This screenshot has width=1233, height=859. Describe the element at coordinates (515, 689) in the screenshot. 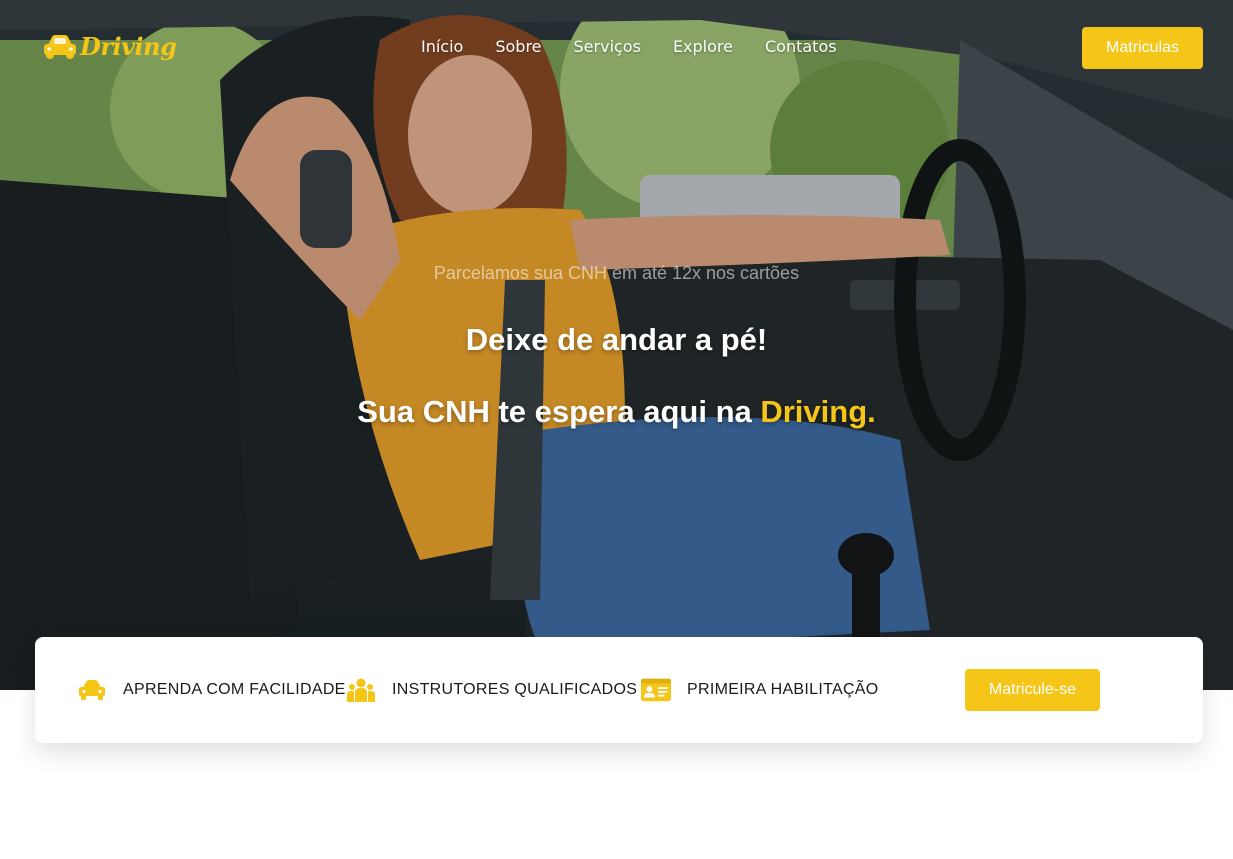

I see `feature-label: INSTRUTORES QUALIFICADOS` at that location.